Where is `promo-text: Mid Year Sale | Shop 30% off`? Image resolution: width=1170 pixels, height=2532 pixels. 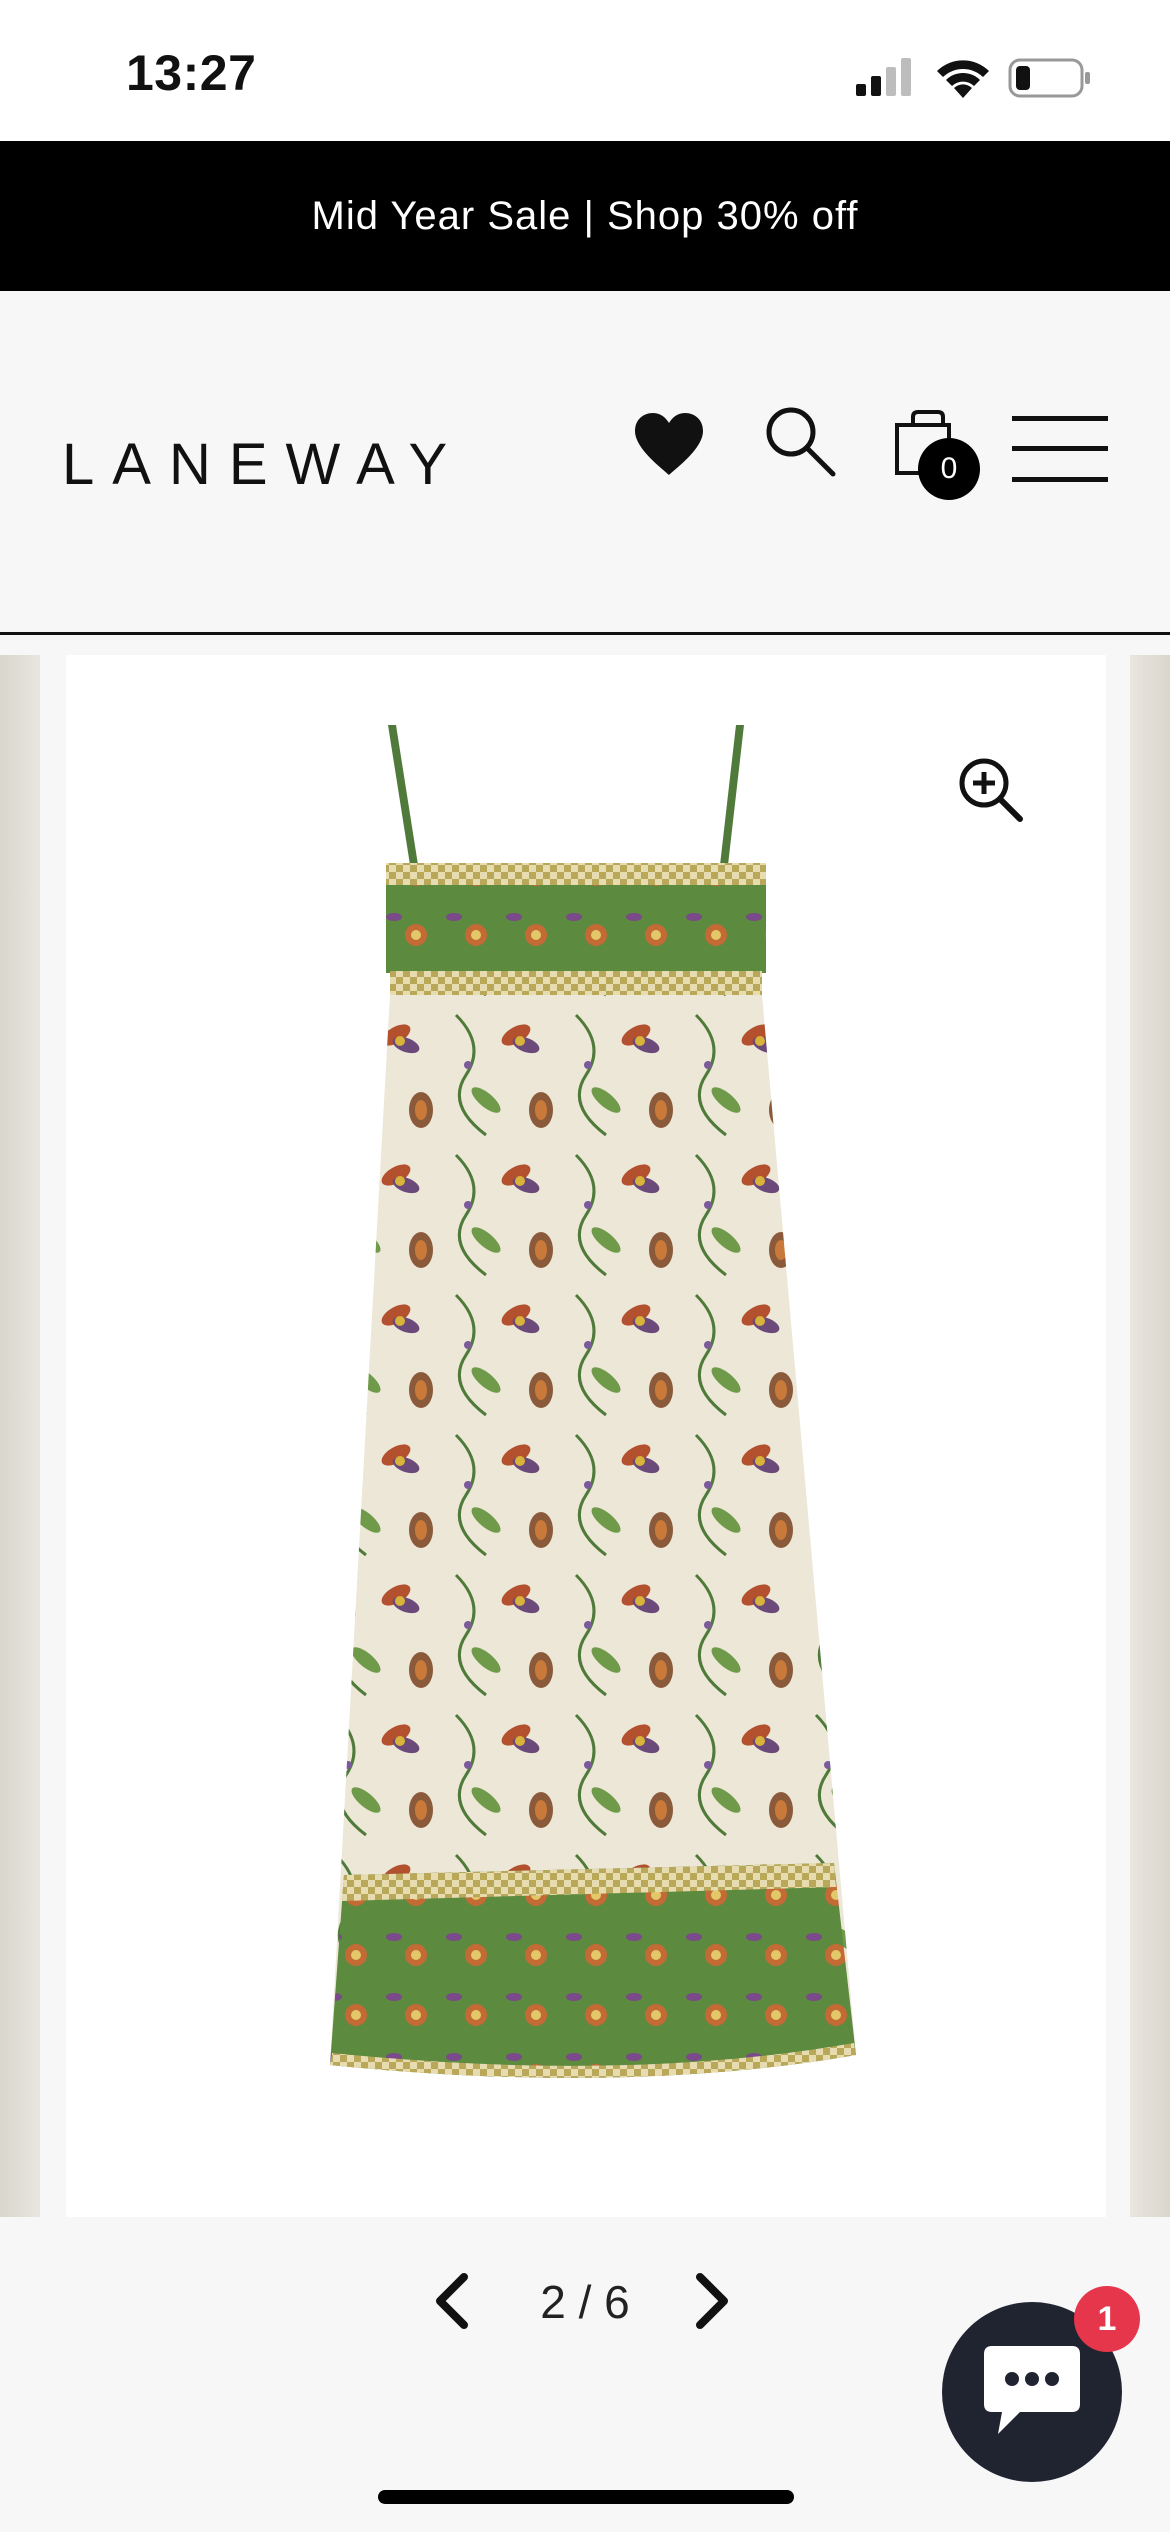
promo-text: Mid Year Sale | Shop 30% off is located at coordinates (585, 216).